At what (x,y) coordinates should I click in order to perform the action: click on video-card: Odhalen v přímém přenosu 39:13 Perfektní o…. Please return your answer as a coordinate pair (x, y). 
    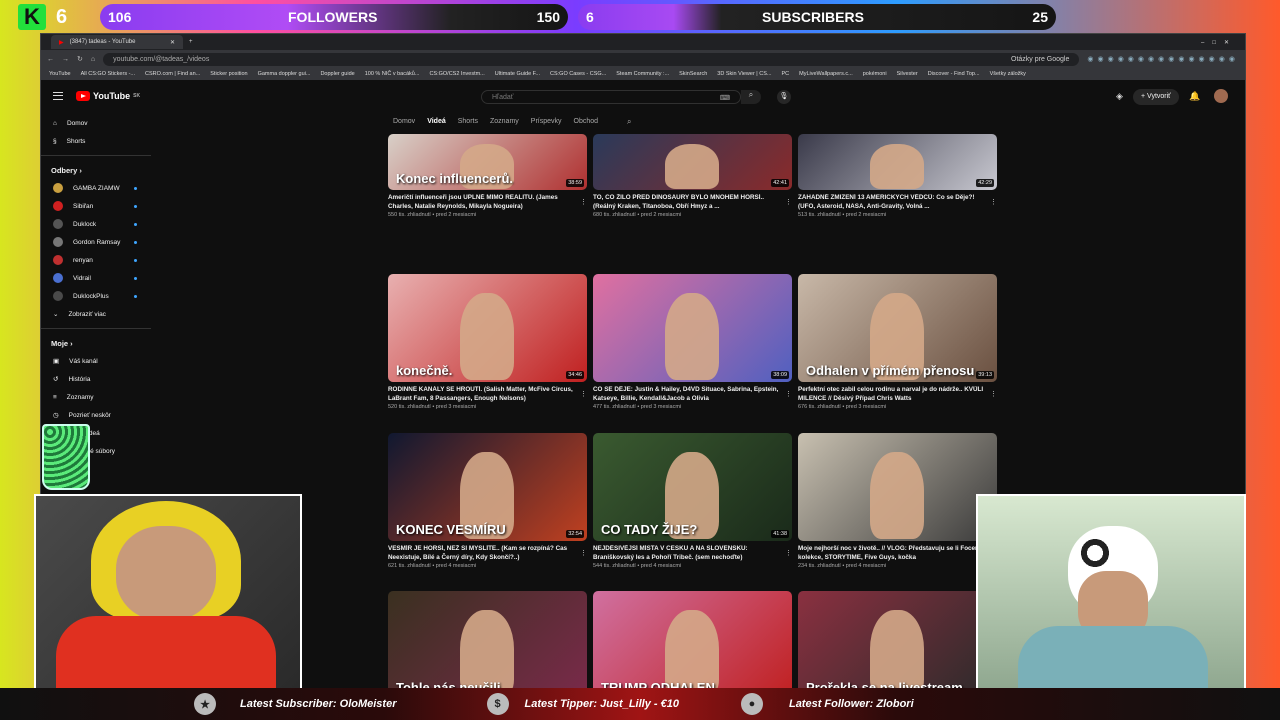
    Looking at the image, I should click on (897, 342).